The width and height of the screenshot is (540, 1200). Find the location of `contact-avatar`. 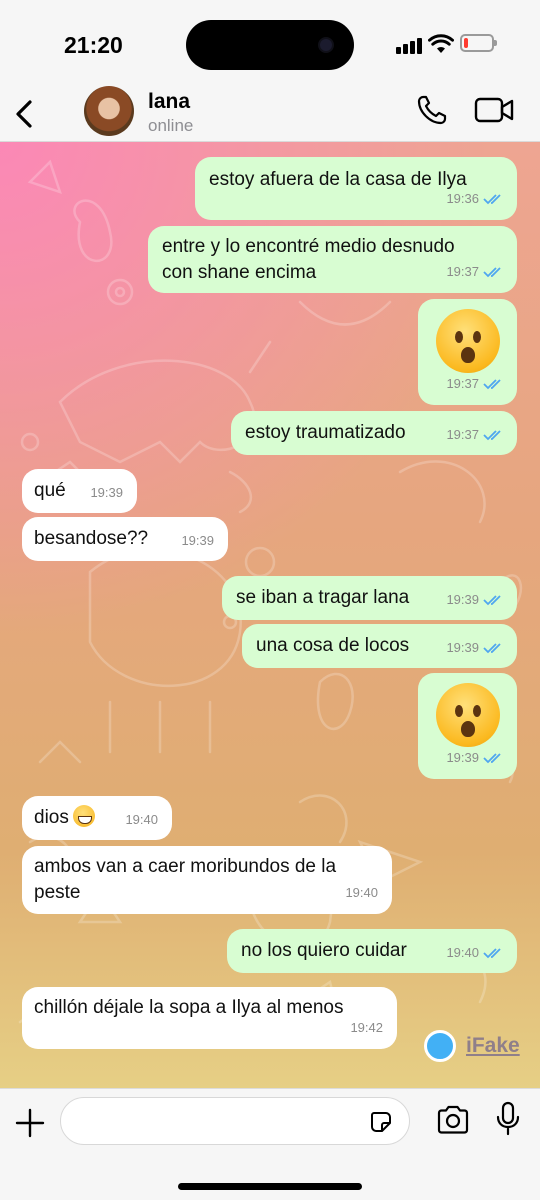

contact-avatar is located at coordinates (109, 111).